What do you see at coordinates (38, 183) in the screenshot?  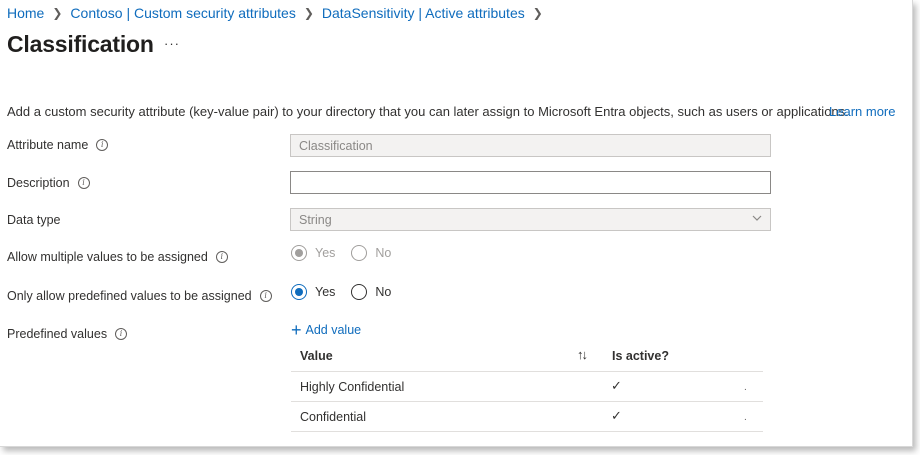 I see `description-label-text: Description` at bounding box center [38, 183].